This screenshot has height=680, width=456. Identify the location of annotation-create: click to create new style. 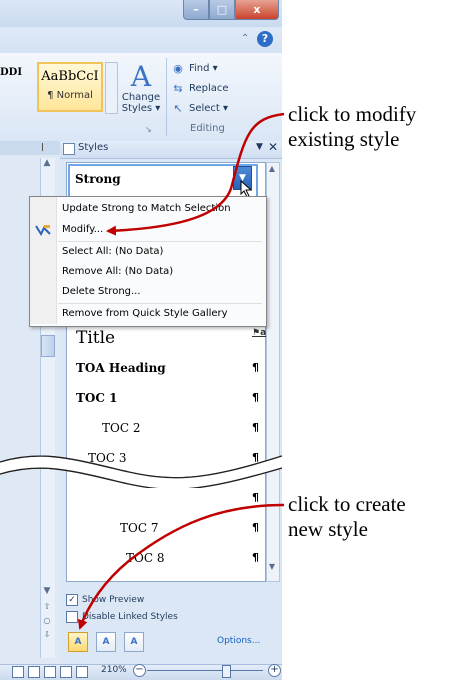
(347, 517).